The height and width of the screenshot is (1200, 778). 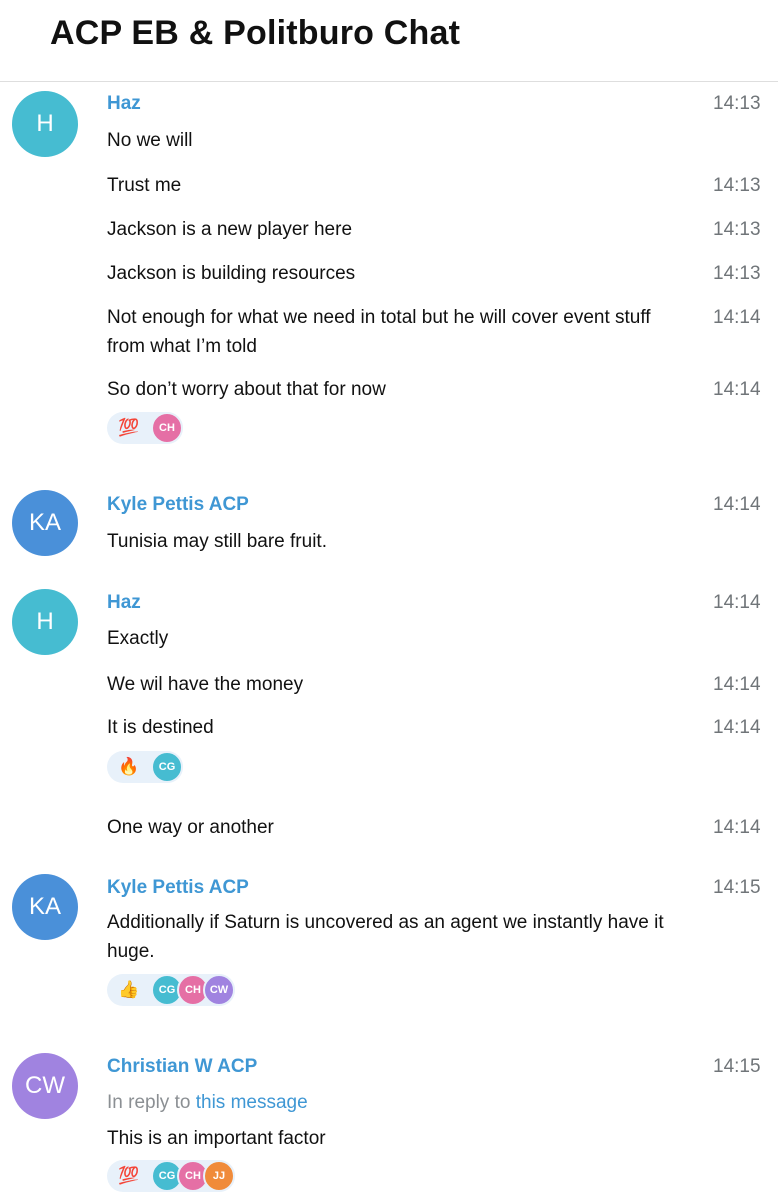 I want to click on message-text: Jackson is building resources, so click(x=231, y=273).